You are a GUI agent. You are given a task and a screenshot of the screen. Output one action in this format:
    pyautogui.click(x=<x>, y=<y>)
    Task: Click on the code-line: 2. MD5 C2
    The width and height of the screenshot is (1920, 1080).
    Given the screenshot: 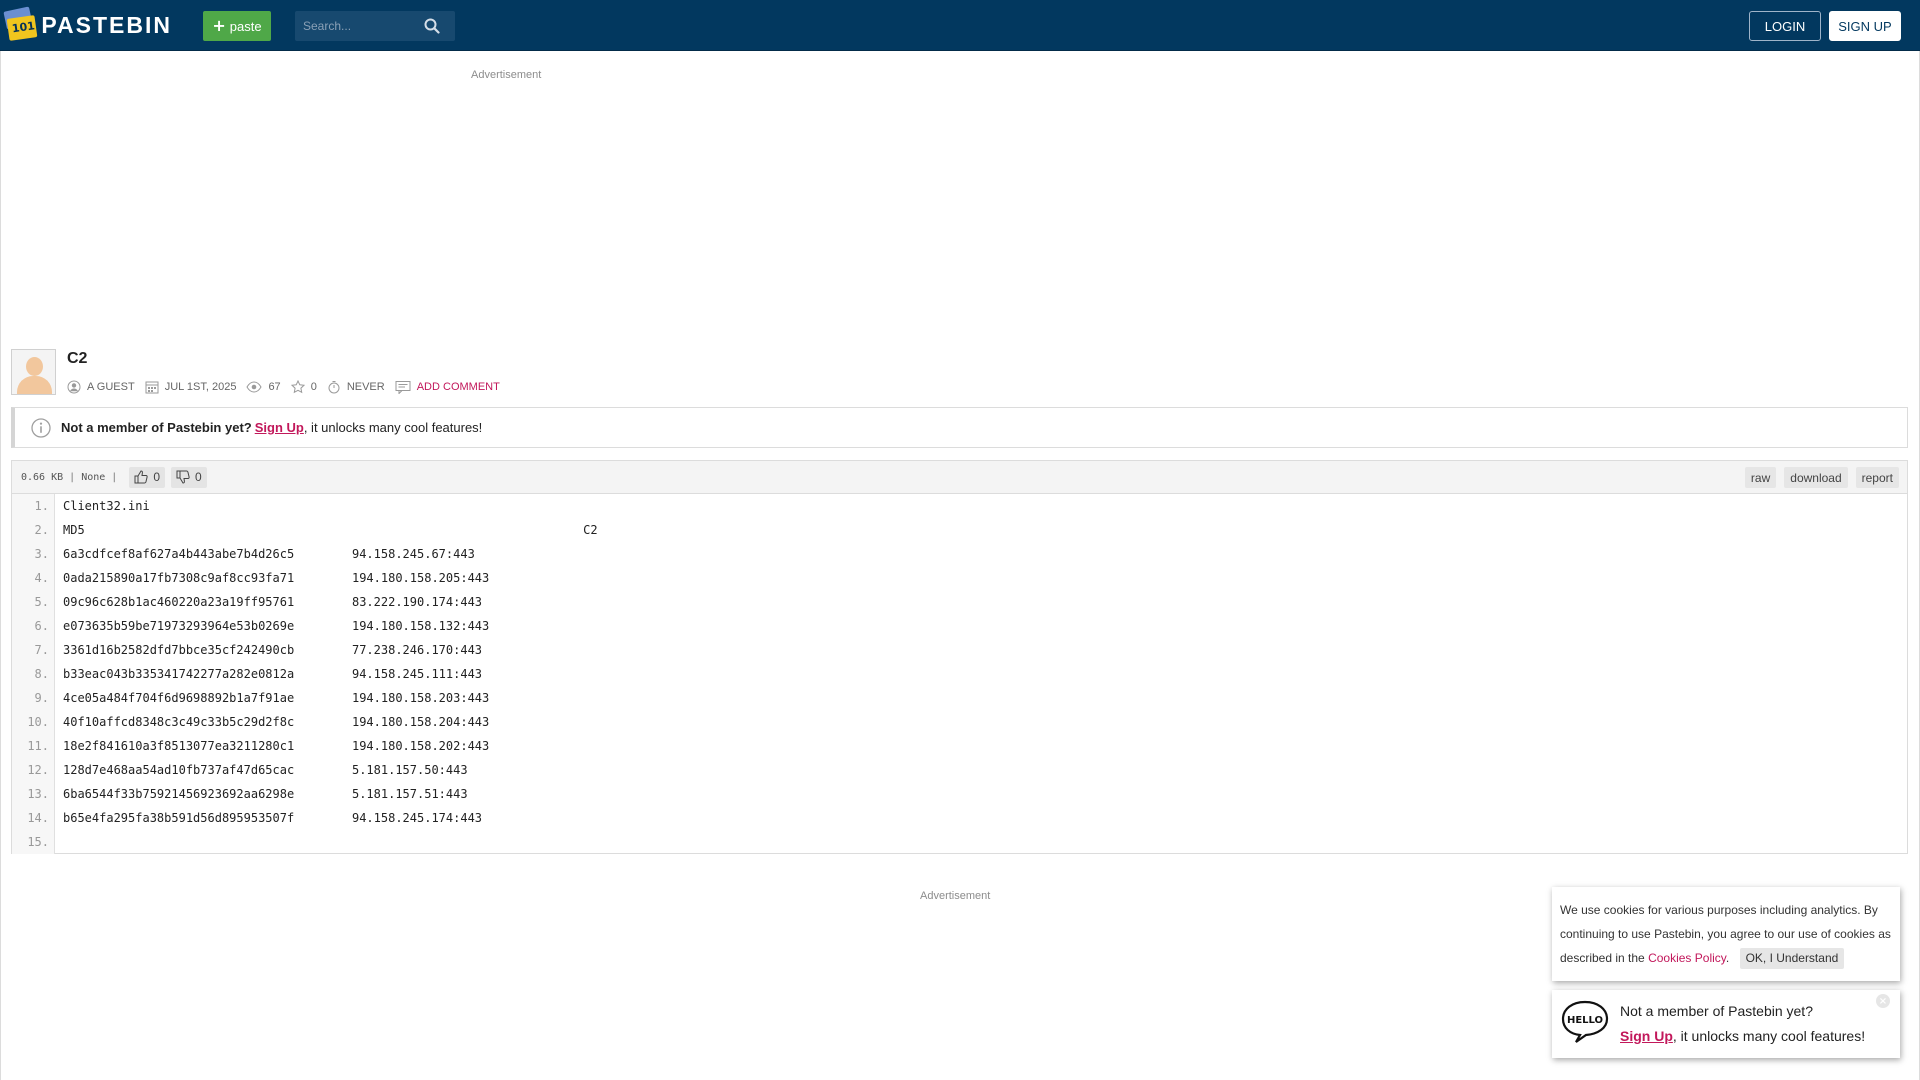 What is the action you would take?
    pyautogui.click(x=959, y=530)
    